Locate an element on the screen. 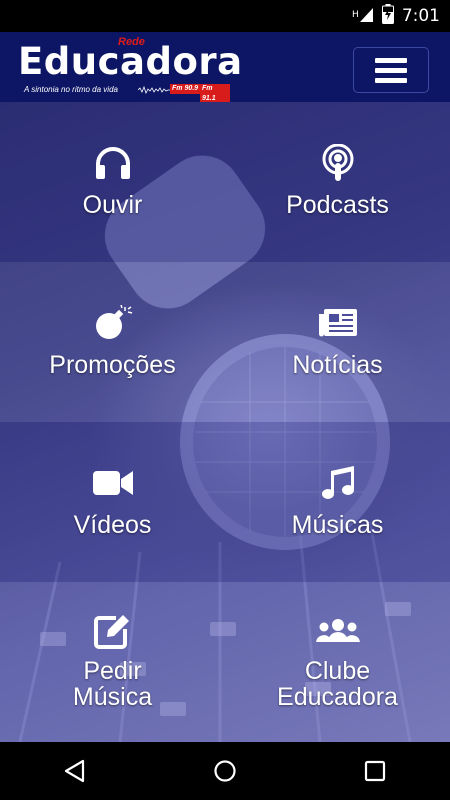 This screenshot has height=800, width=450. tile-videos: Vídeos is located at coordinates (112, 502).